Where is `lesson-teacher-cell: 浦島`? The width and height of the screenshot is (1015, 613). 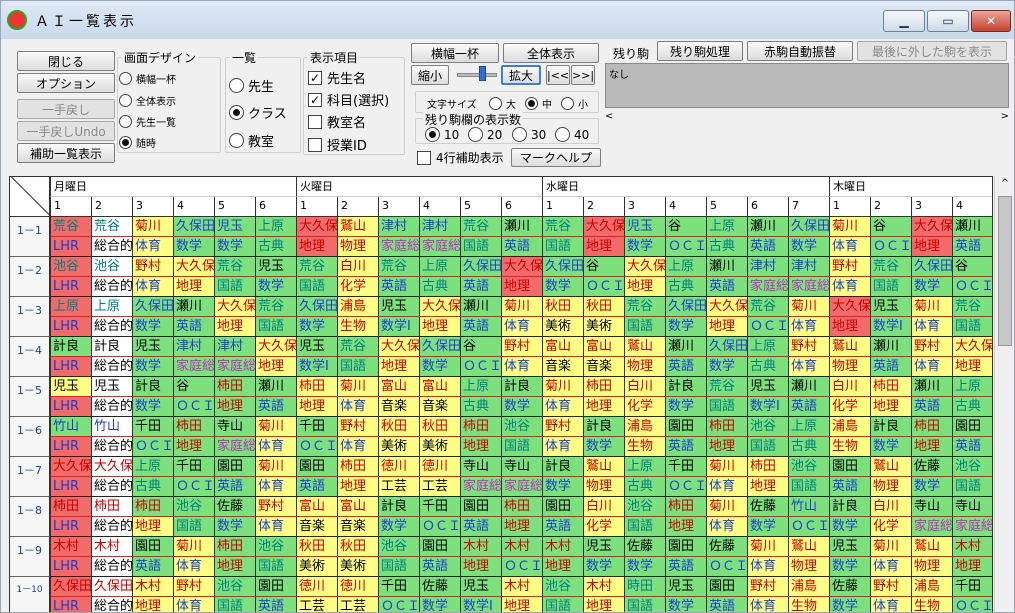
lesson-teacher-cell: 浦島 is located at coordinates (644, 427).